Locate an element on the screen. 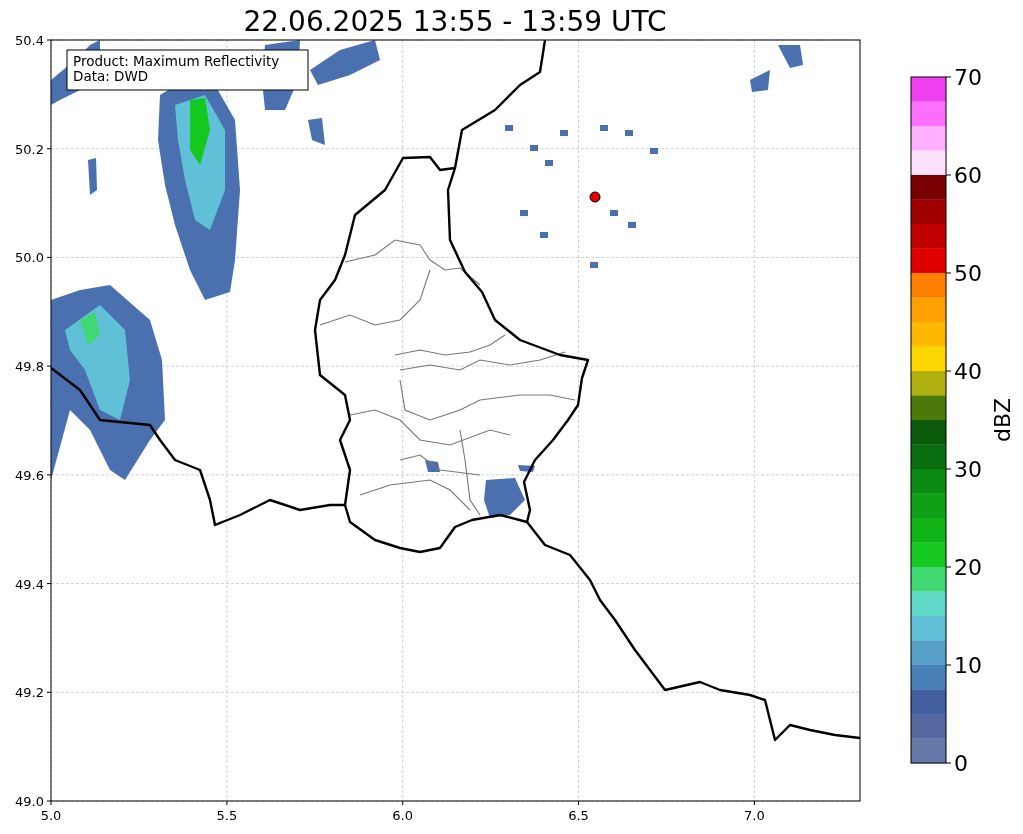 This screenshot has width=1023, height=834. colorbar-tick-label: 30 is located at coordinates (968, 469).